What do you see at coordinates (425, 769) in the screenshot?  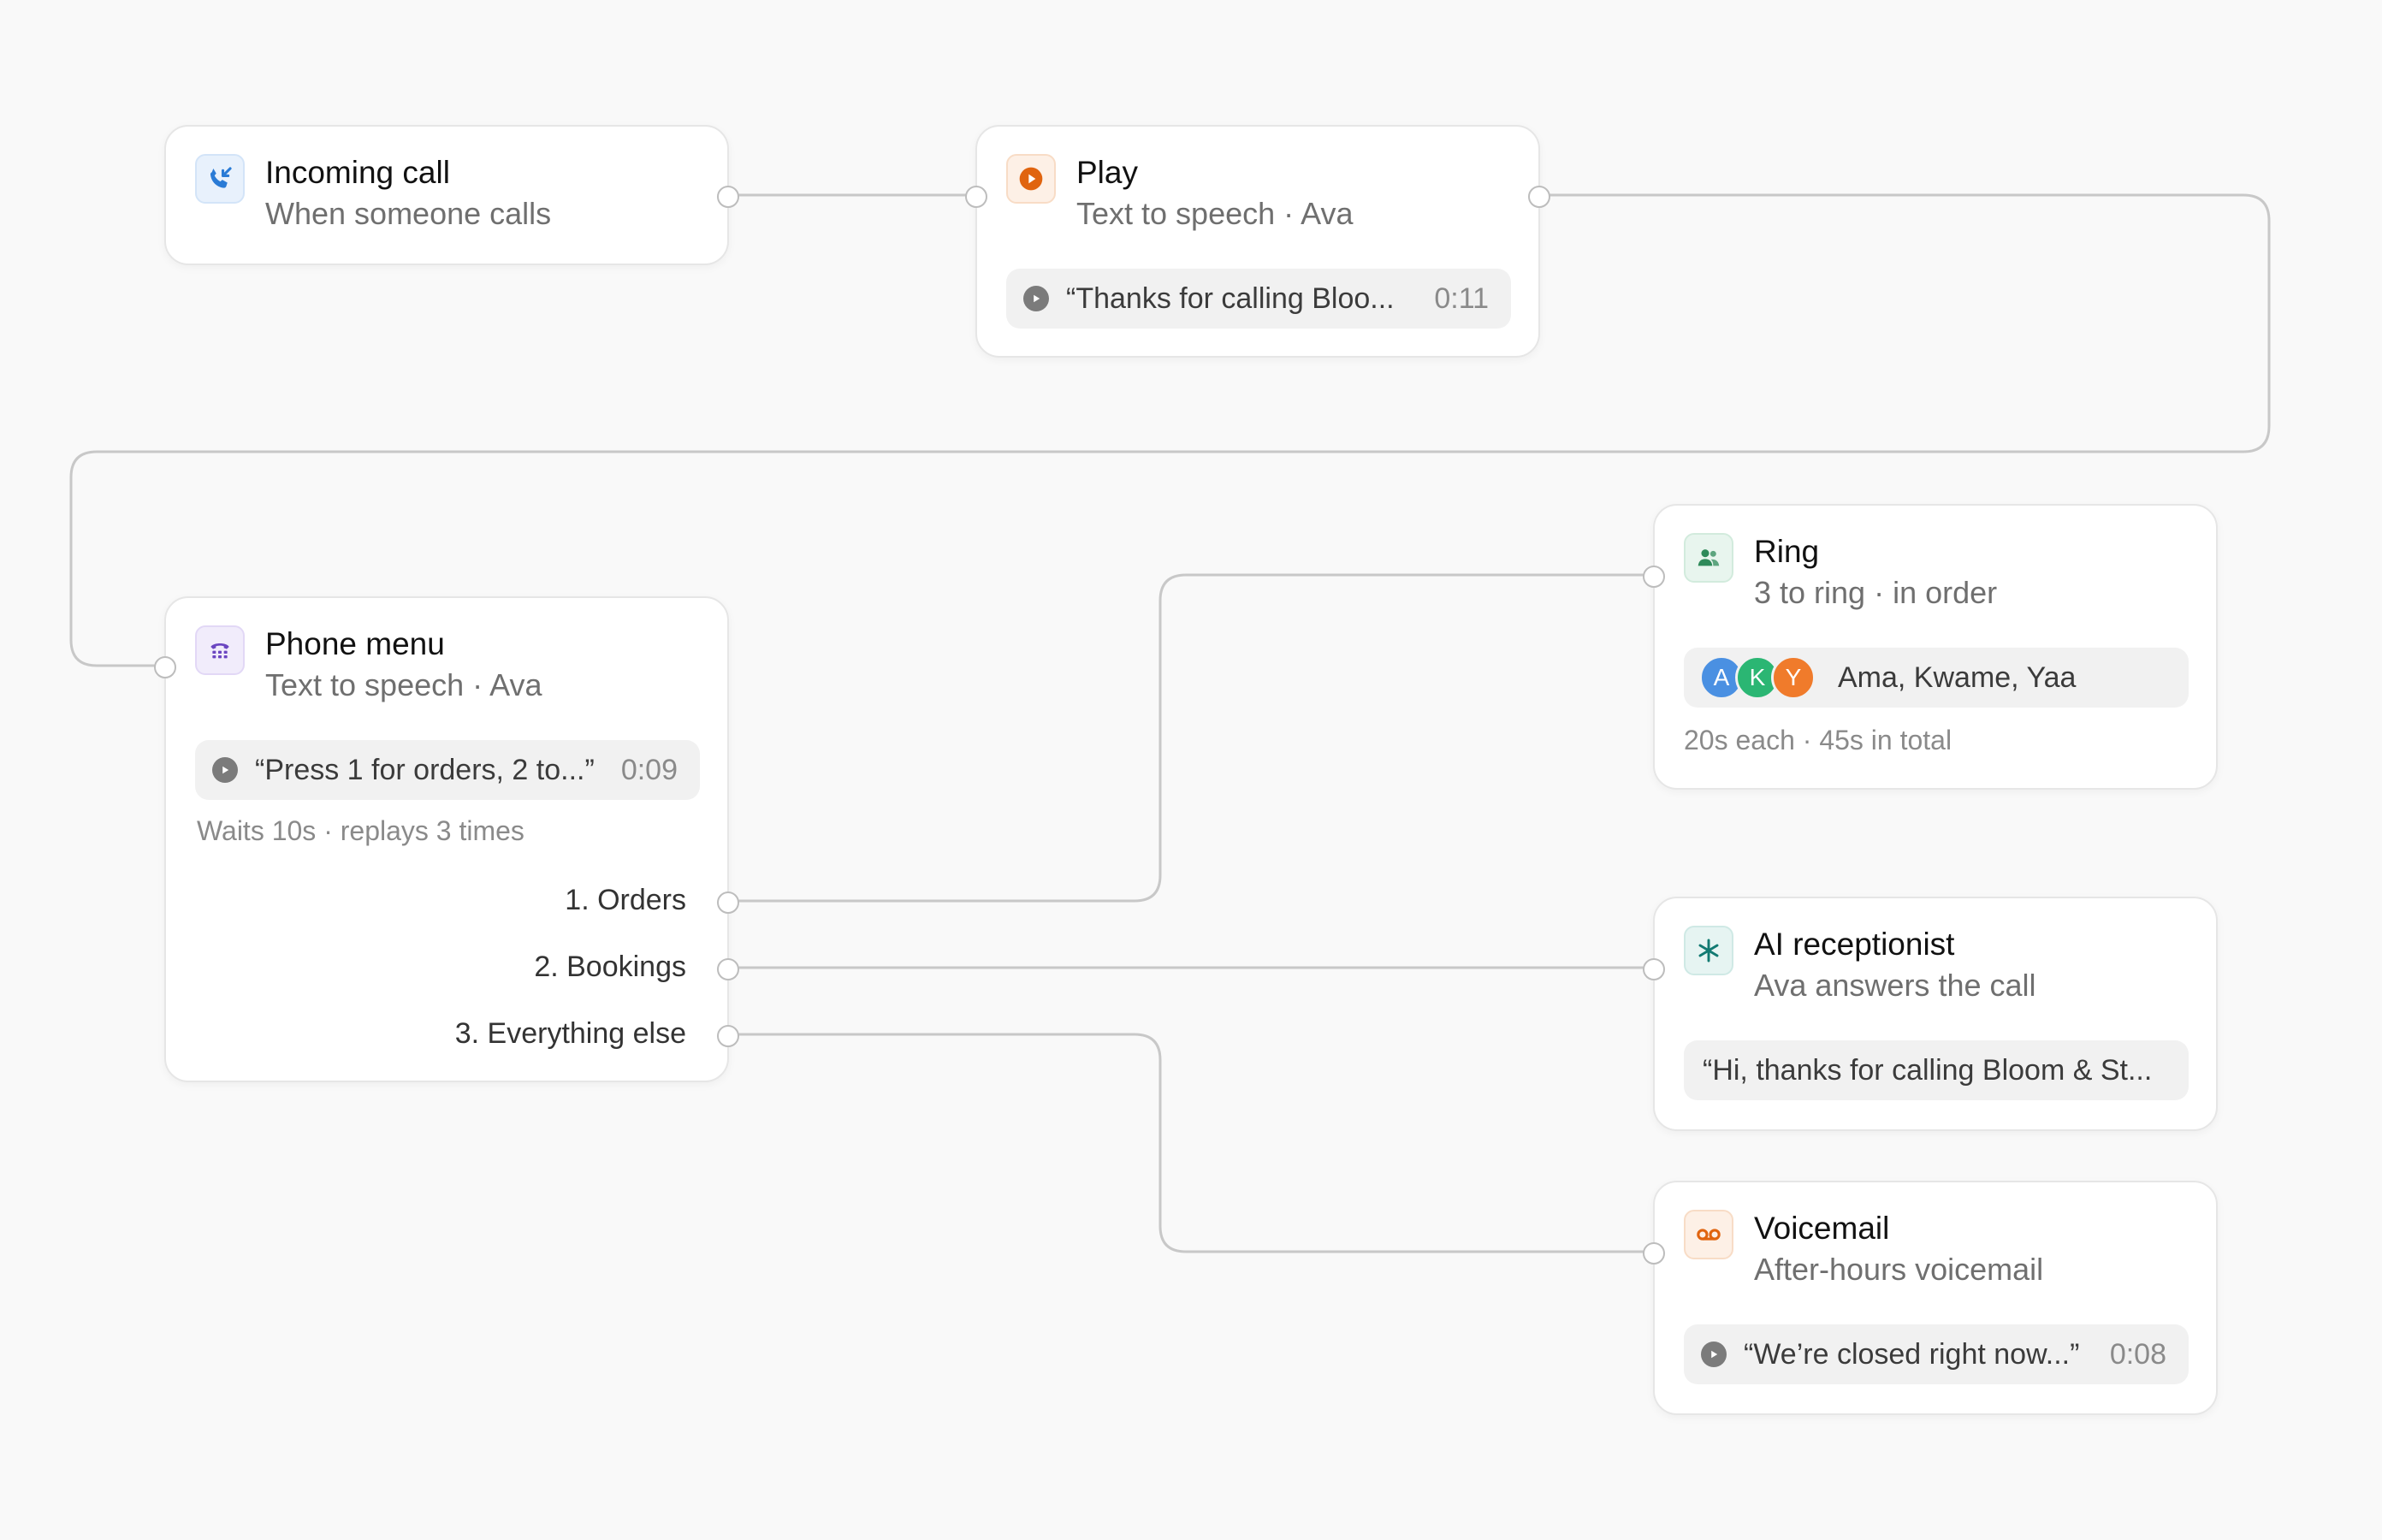 I see `clip-text: “Press 1 for orders, 2 to...”` at bounding box center [425, 769].